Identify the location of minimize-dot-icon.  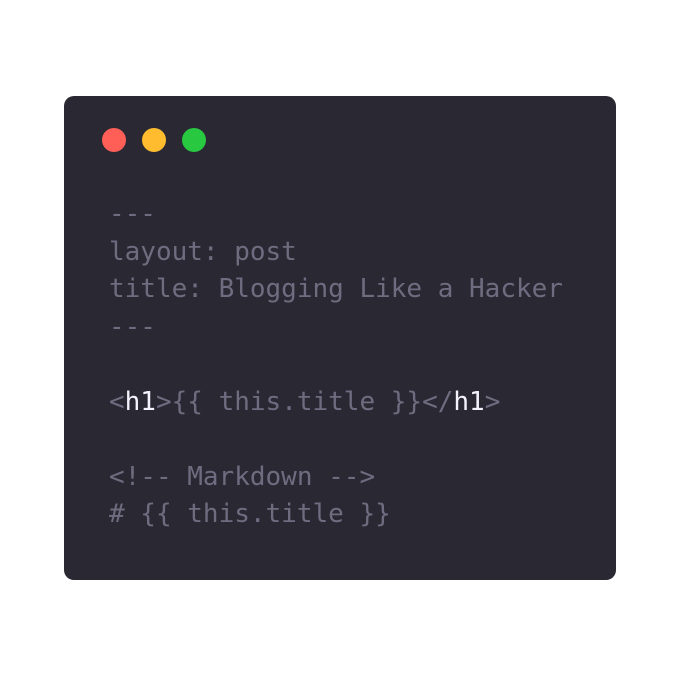
(154, 140).